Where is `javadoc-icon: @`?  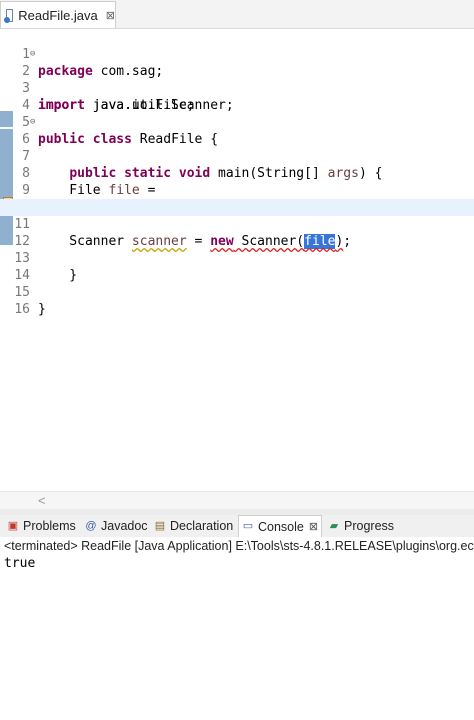
javadoc-icon: @ is located at coordinates (91, 525).